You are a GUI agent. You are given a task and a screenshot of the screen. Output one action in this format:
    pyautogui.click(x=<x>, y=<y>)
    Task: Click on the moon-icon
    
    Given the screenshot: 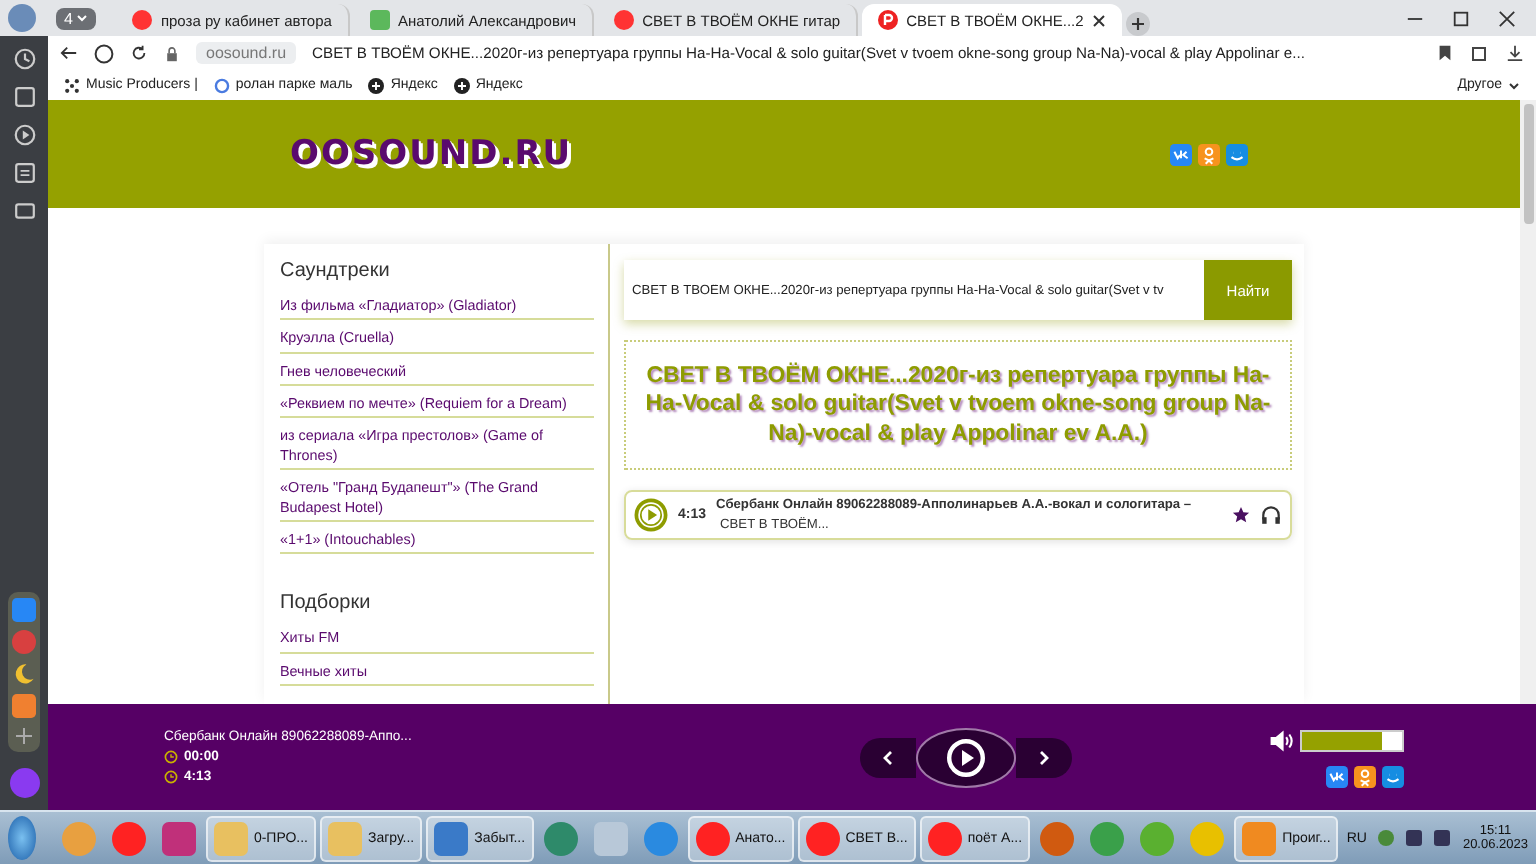 What is the action you would take?
    pyautogui.click(x=24, y=674)
    